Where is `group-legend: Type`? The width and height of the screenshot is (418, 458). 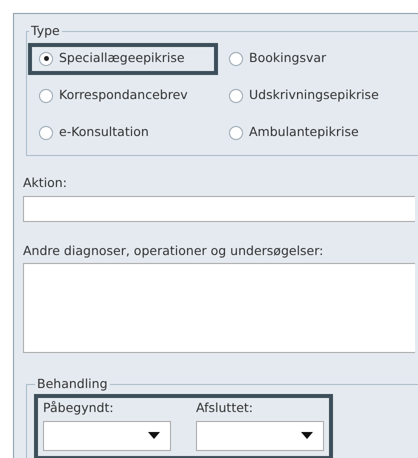
group-legend: Type is located at coordinates (45, 31).